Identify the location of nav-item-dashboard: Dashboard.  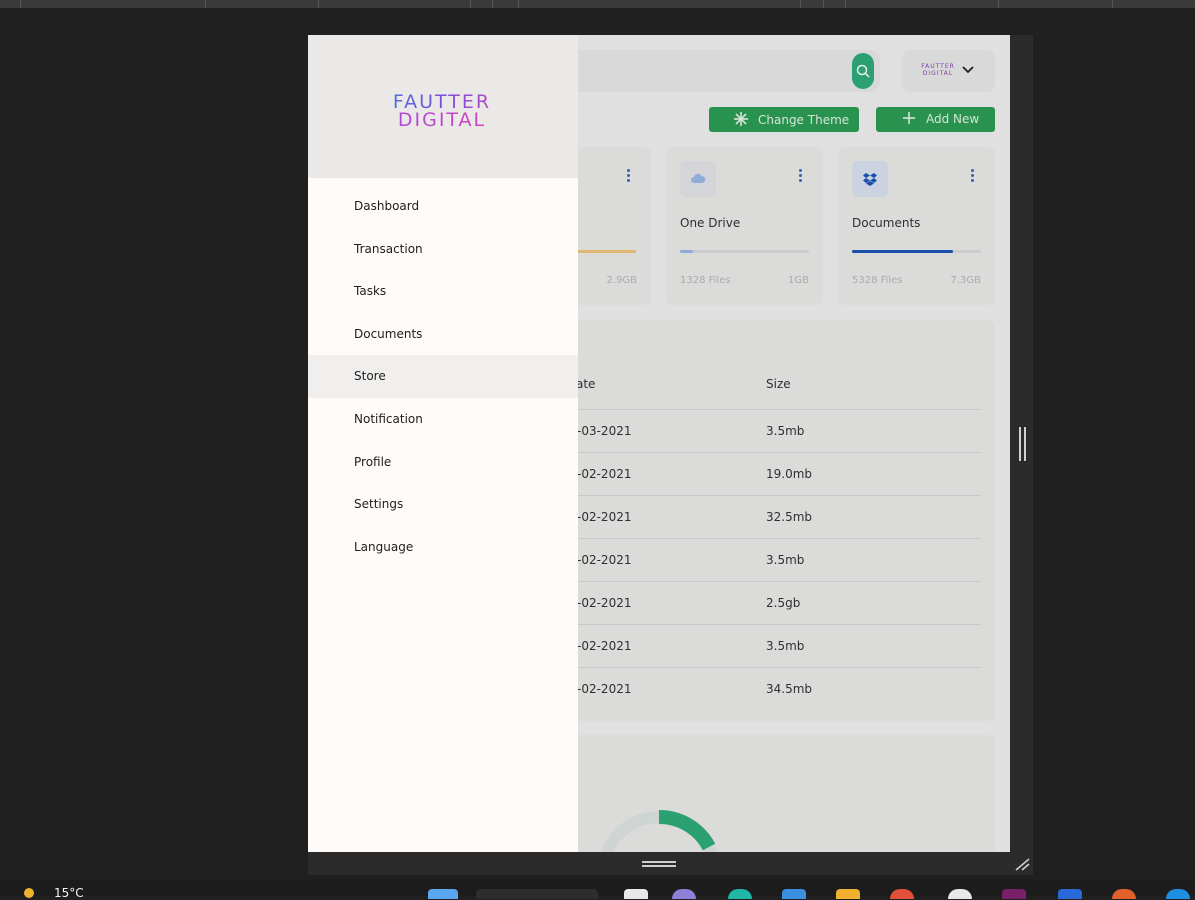
(443, 206).